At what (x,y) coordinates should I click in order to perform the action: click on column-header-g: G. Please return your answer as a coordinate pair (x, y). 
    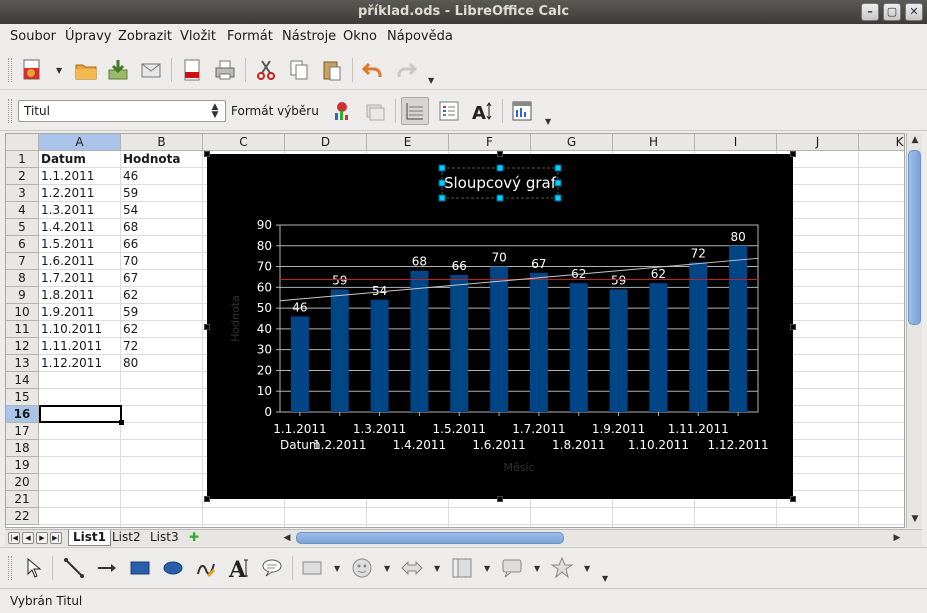
    Looking at the image, I should click on (572, 142).